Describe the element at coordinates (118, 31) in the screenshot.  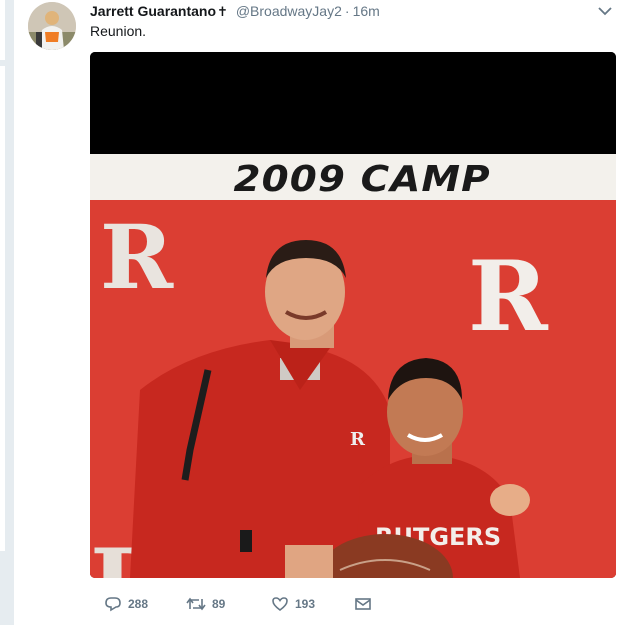
I see `tweet-text: Reunion.` at that location.